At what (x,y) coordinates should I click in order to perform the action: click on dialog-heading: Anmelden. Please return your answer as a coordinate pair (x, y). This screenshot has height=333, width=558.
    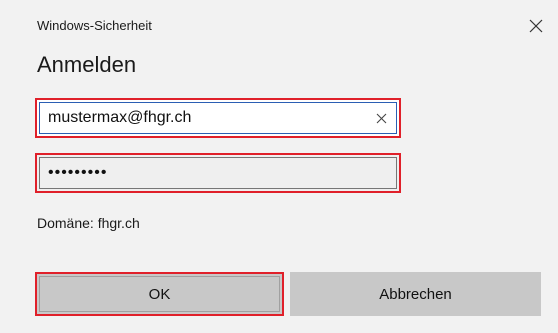
    Looking at the image, I should click on (87, 64).